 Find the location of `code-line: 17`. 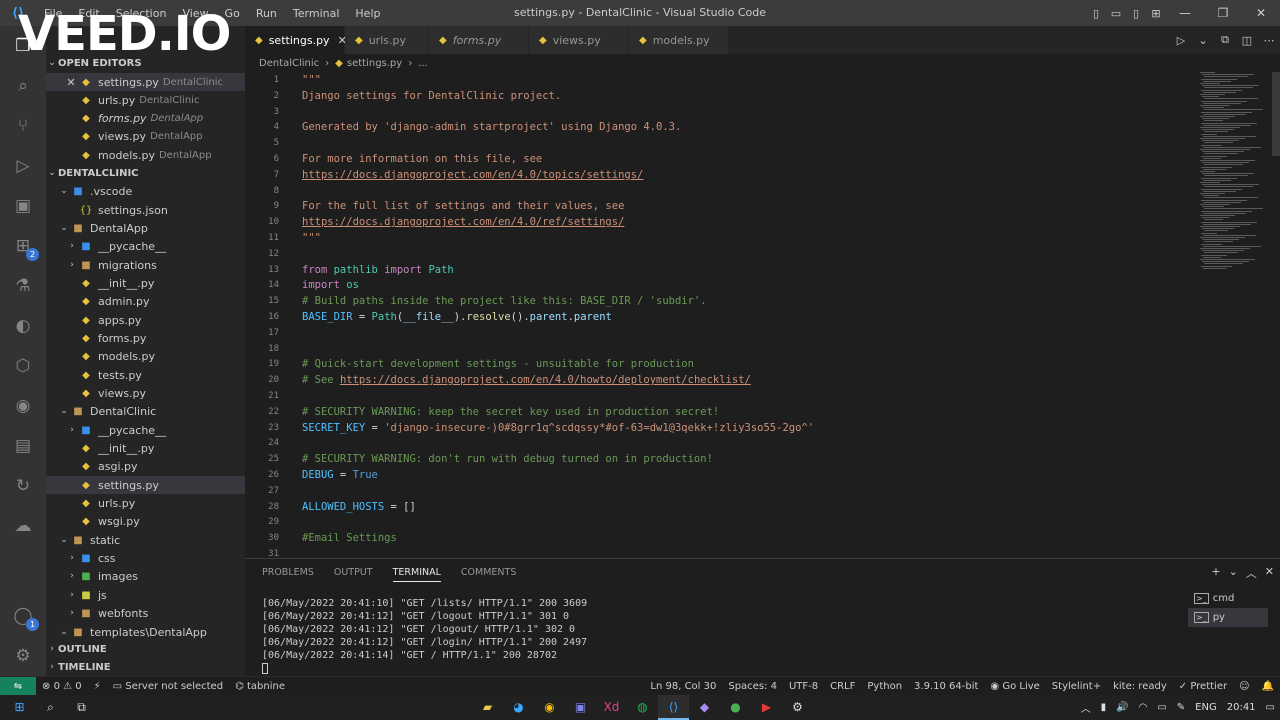

code-line: 17 is located at coordinates (725, 333).